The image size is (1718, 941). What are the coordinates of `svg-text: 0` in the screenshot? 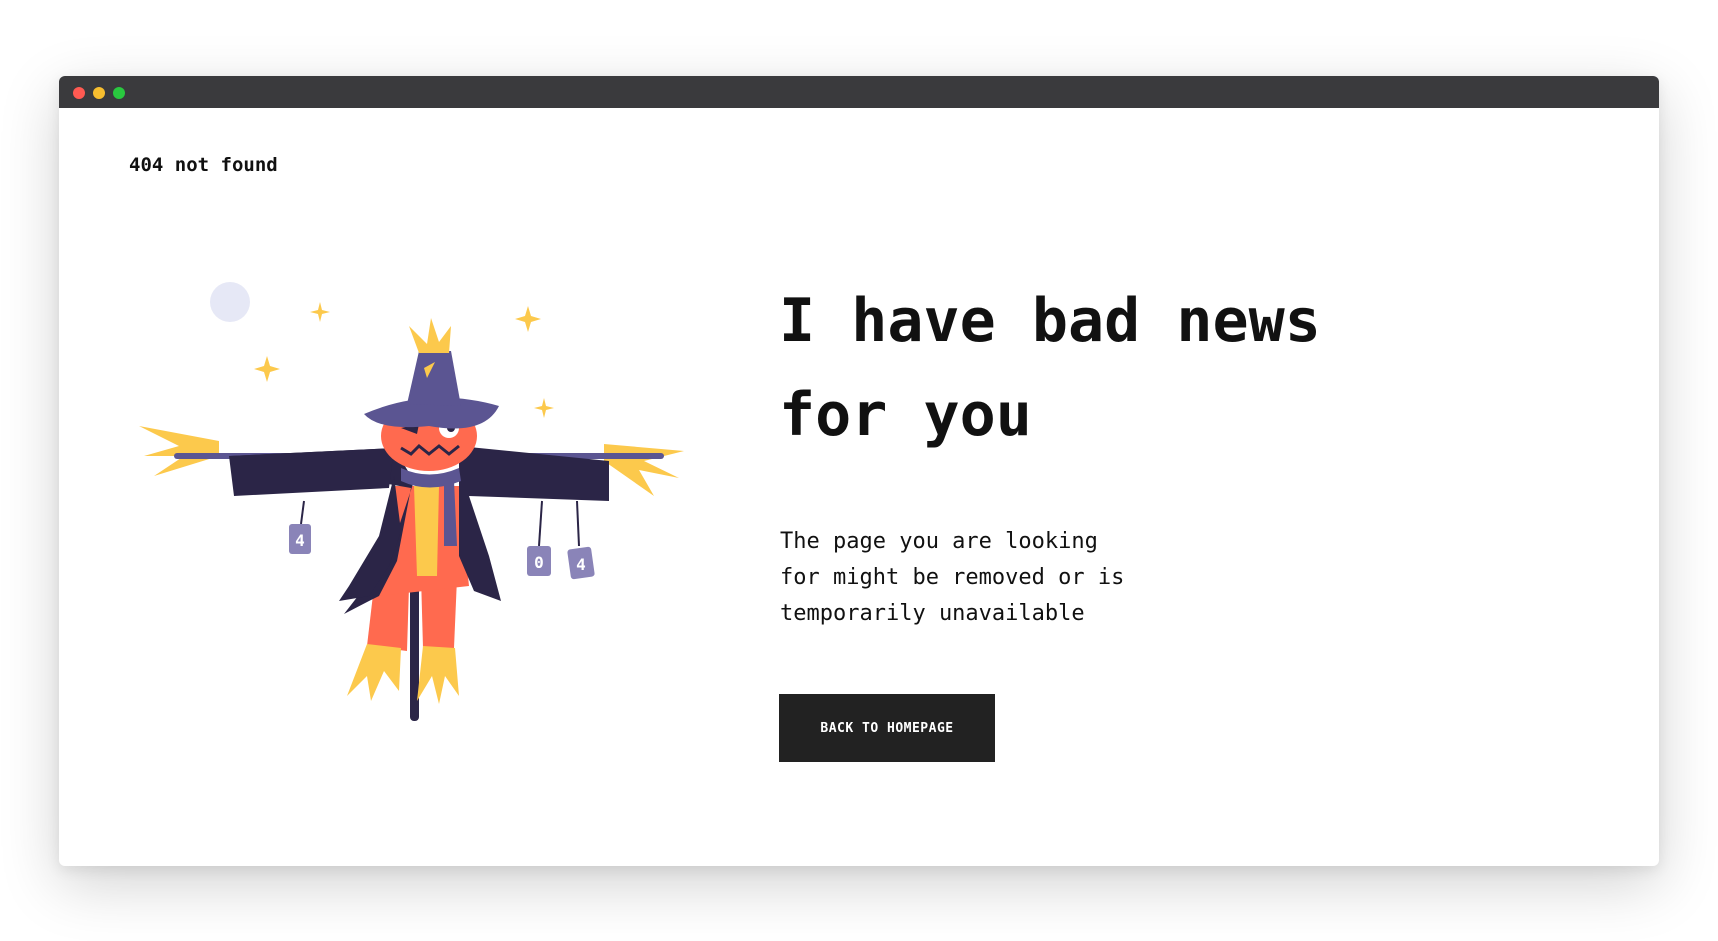 It's located at (539, 562).